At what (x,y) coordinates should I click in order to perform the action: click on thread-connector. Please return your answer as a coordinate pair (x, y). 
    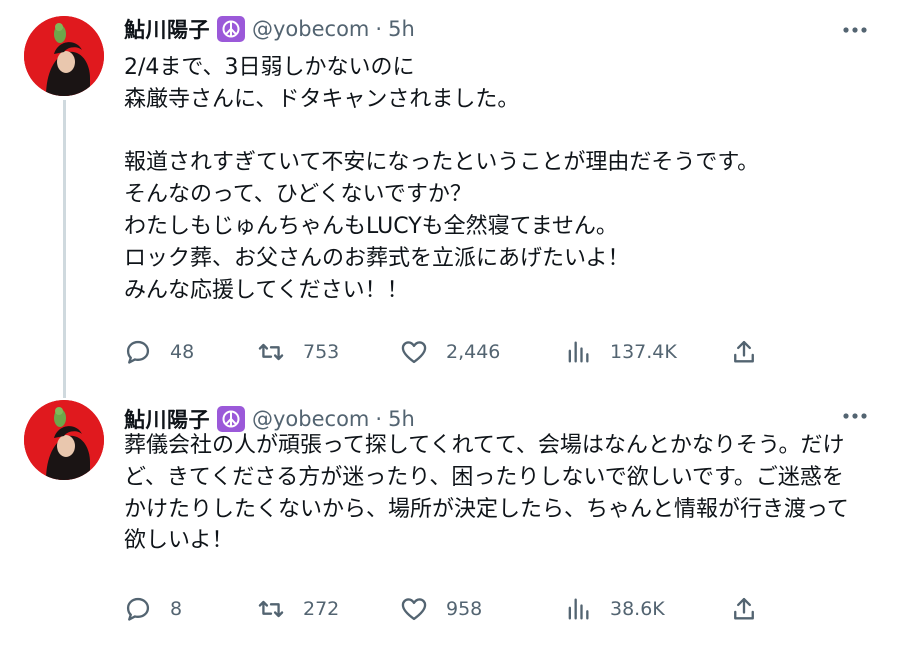
    Looking at the image, I should click on (64, 249).